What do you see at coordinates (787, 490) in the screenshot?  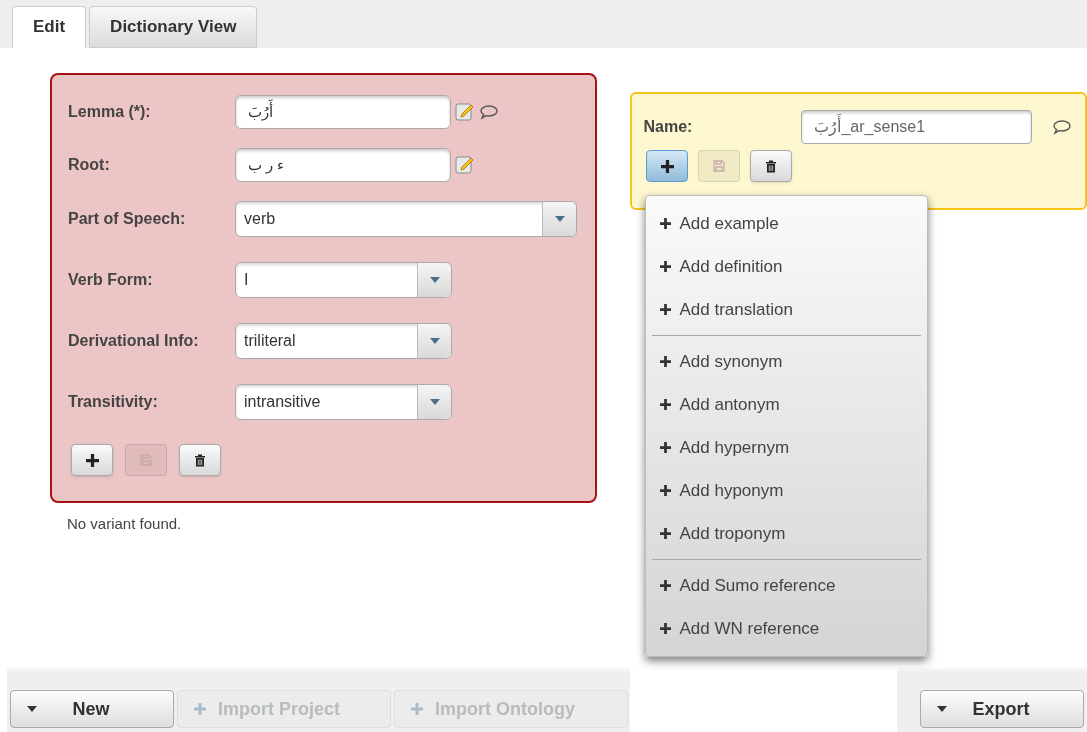 I see `menu-item: Add hyponym` at bounding box center [787, 490].